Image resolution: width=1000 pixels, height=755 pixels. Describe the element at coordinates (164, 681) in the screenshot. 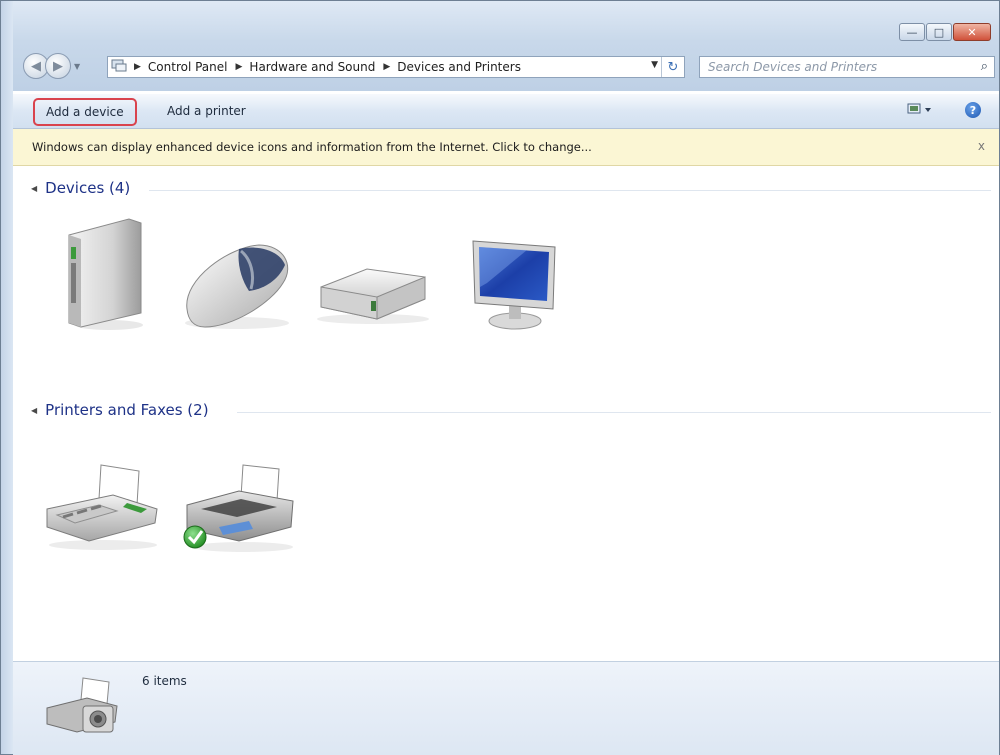

I see `item-count-label: 6 items` at that location.